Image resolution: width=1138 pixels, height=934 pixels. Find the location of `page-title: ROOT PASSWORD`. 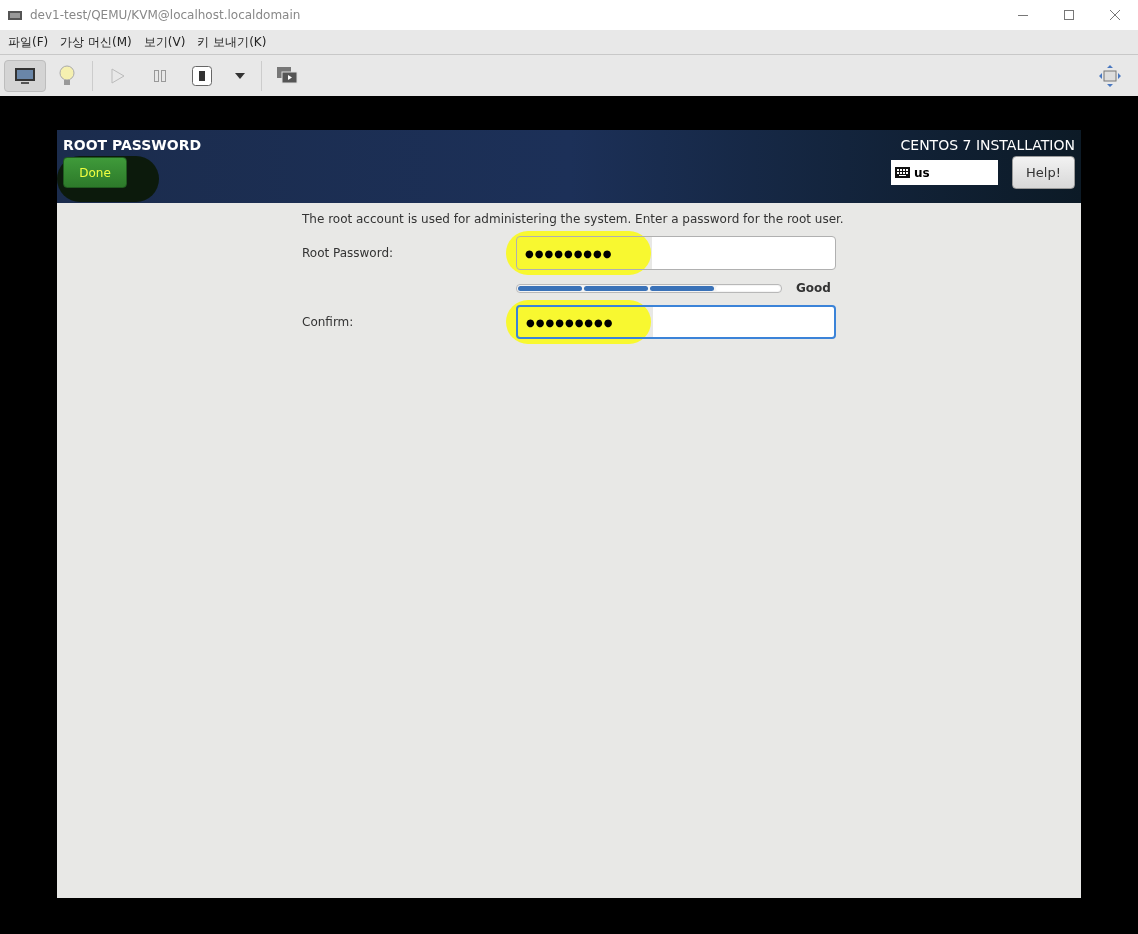

page-title: ROOT PASSWORD is located at coordinates (132, 145).